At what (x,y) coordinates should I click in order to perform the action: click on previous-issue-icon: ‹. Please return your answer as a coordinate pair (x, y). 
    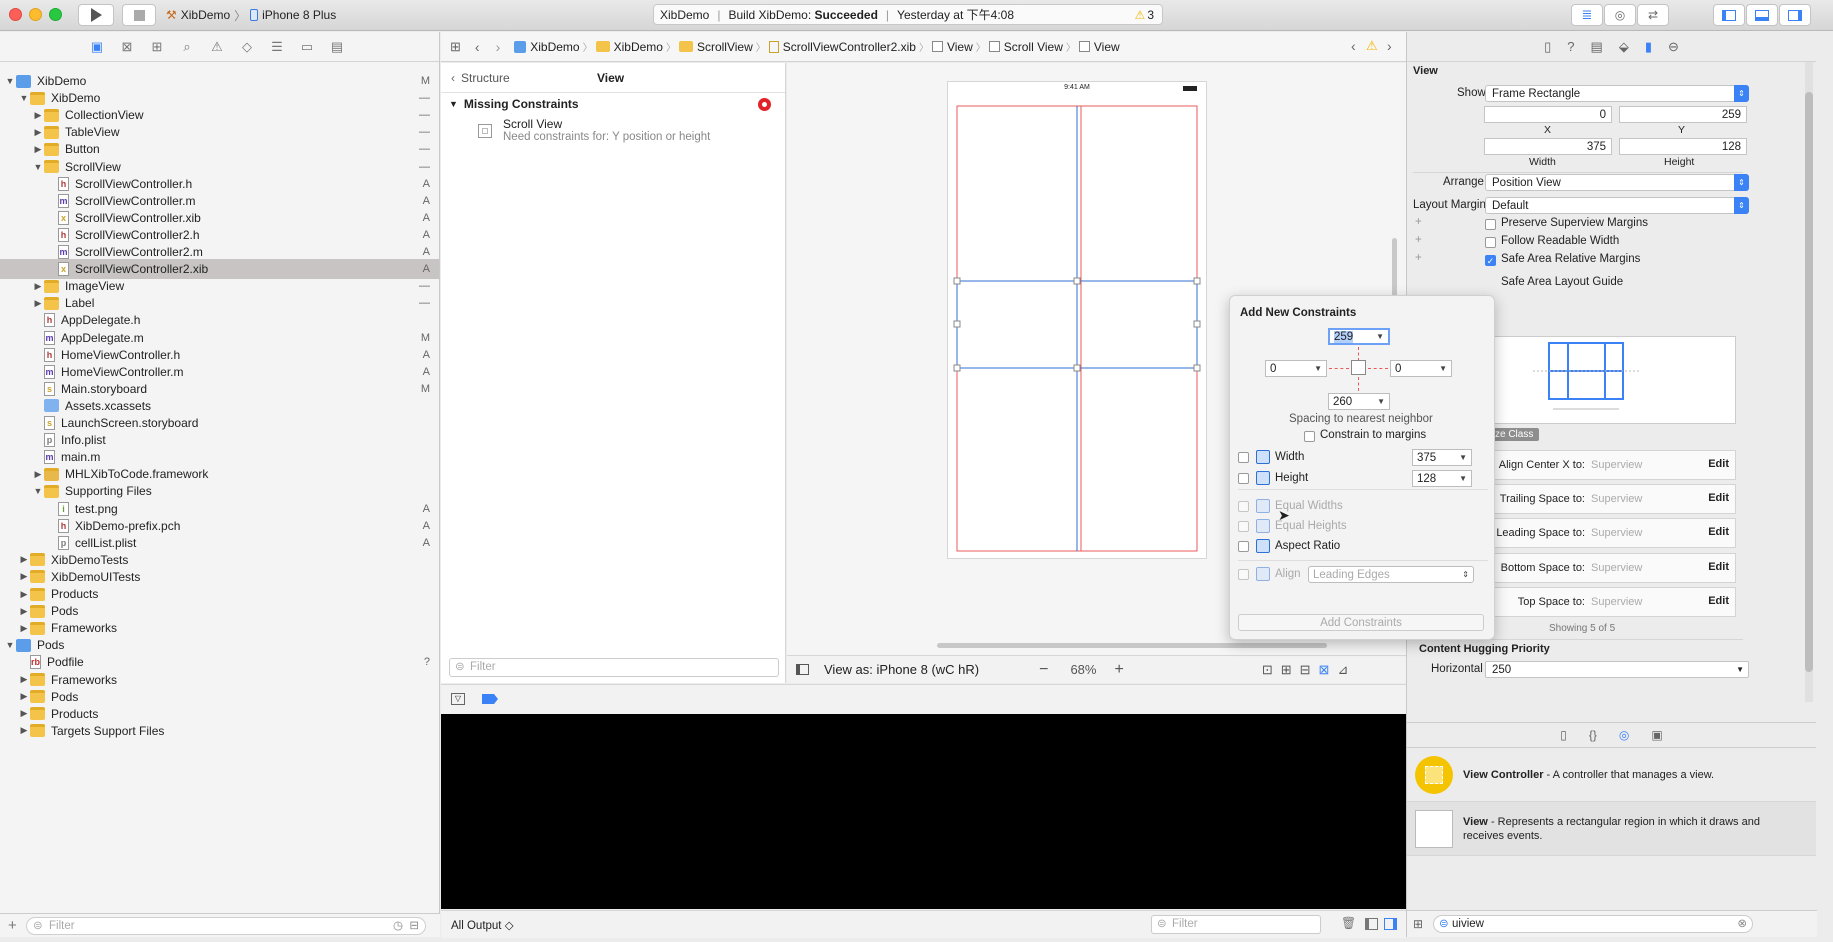
    Looking at the image, I should click on (1353, 46).